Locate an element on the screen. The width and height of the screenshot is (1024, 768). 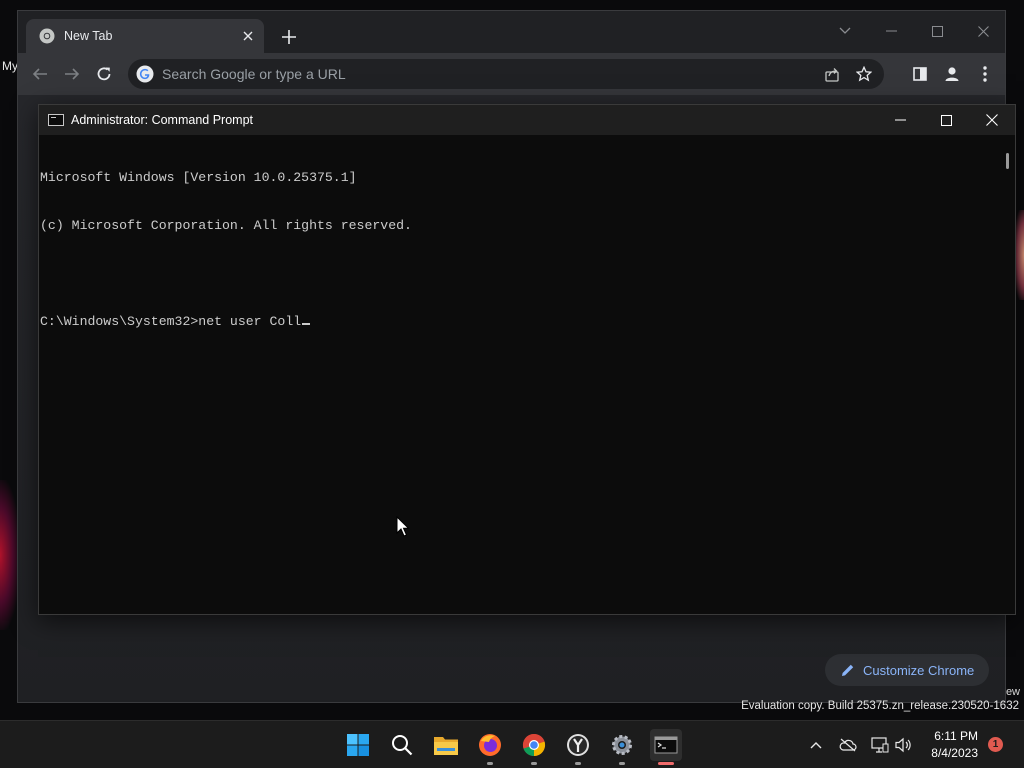
clock-time: 6:11 PM is located at coordinates (956, 736).